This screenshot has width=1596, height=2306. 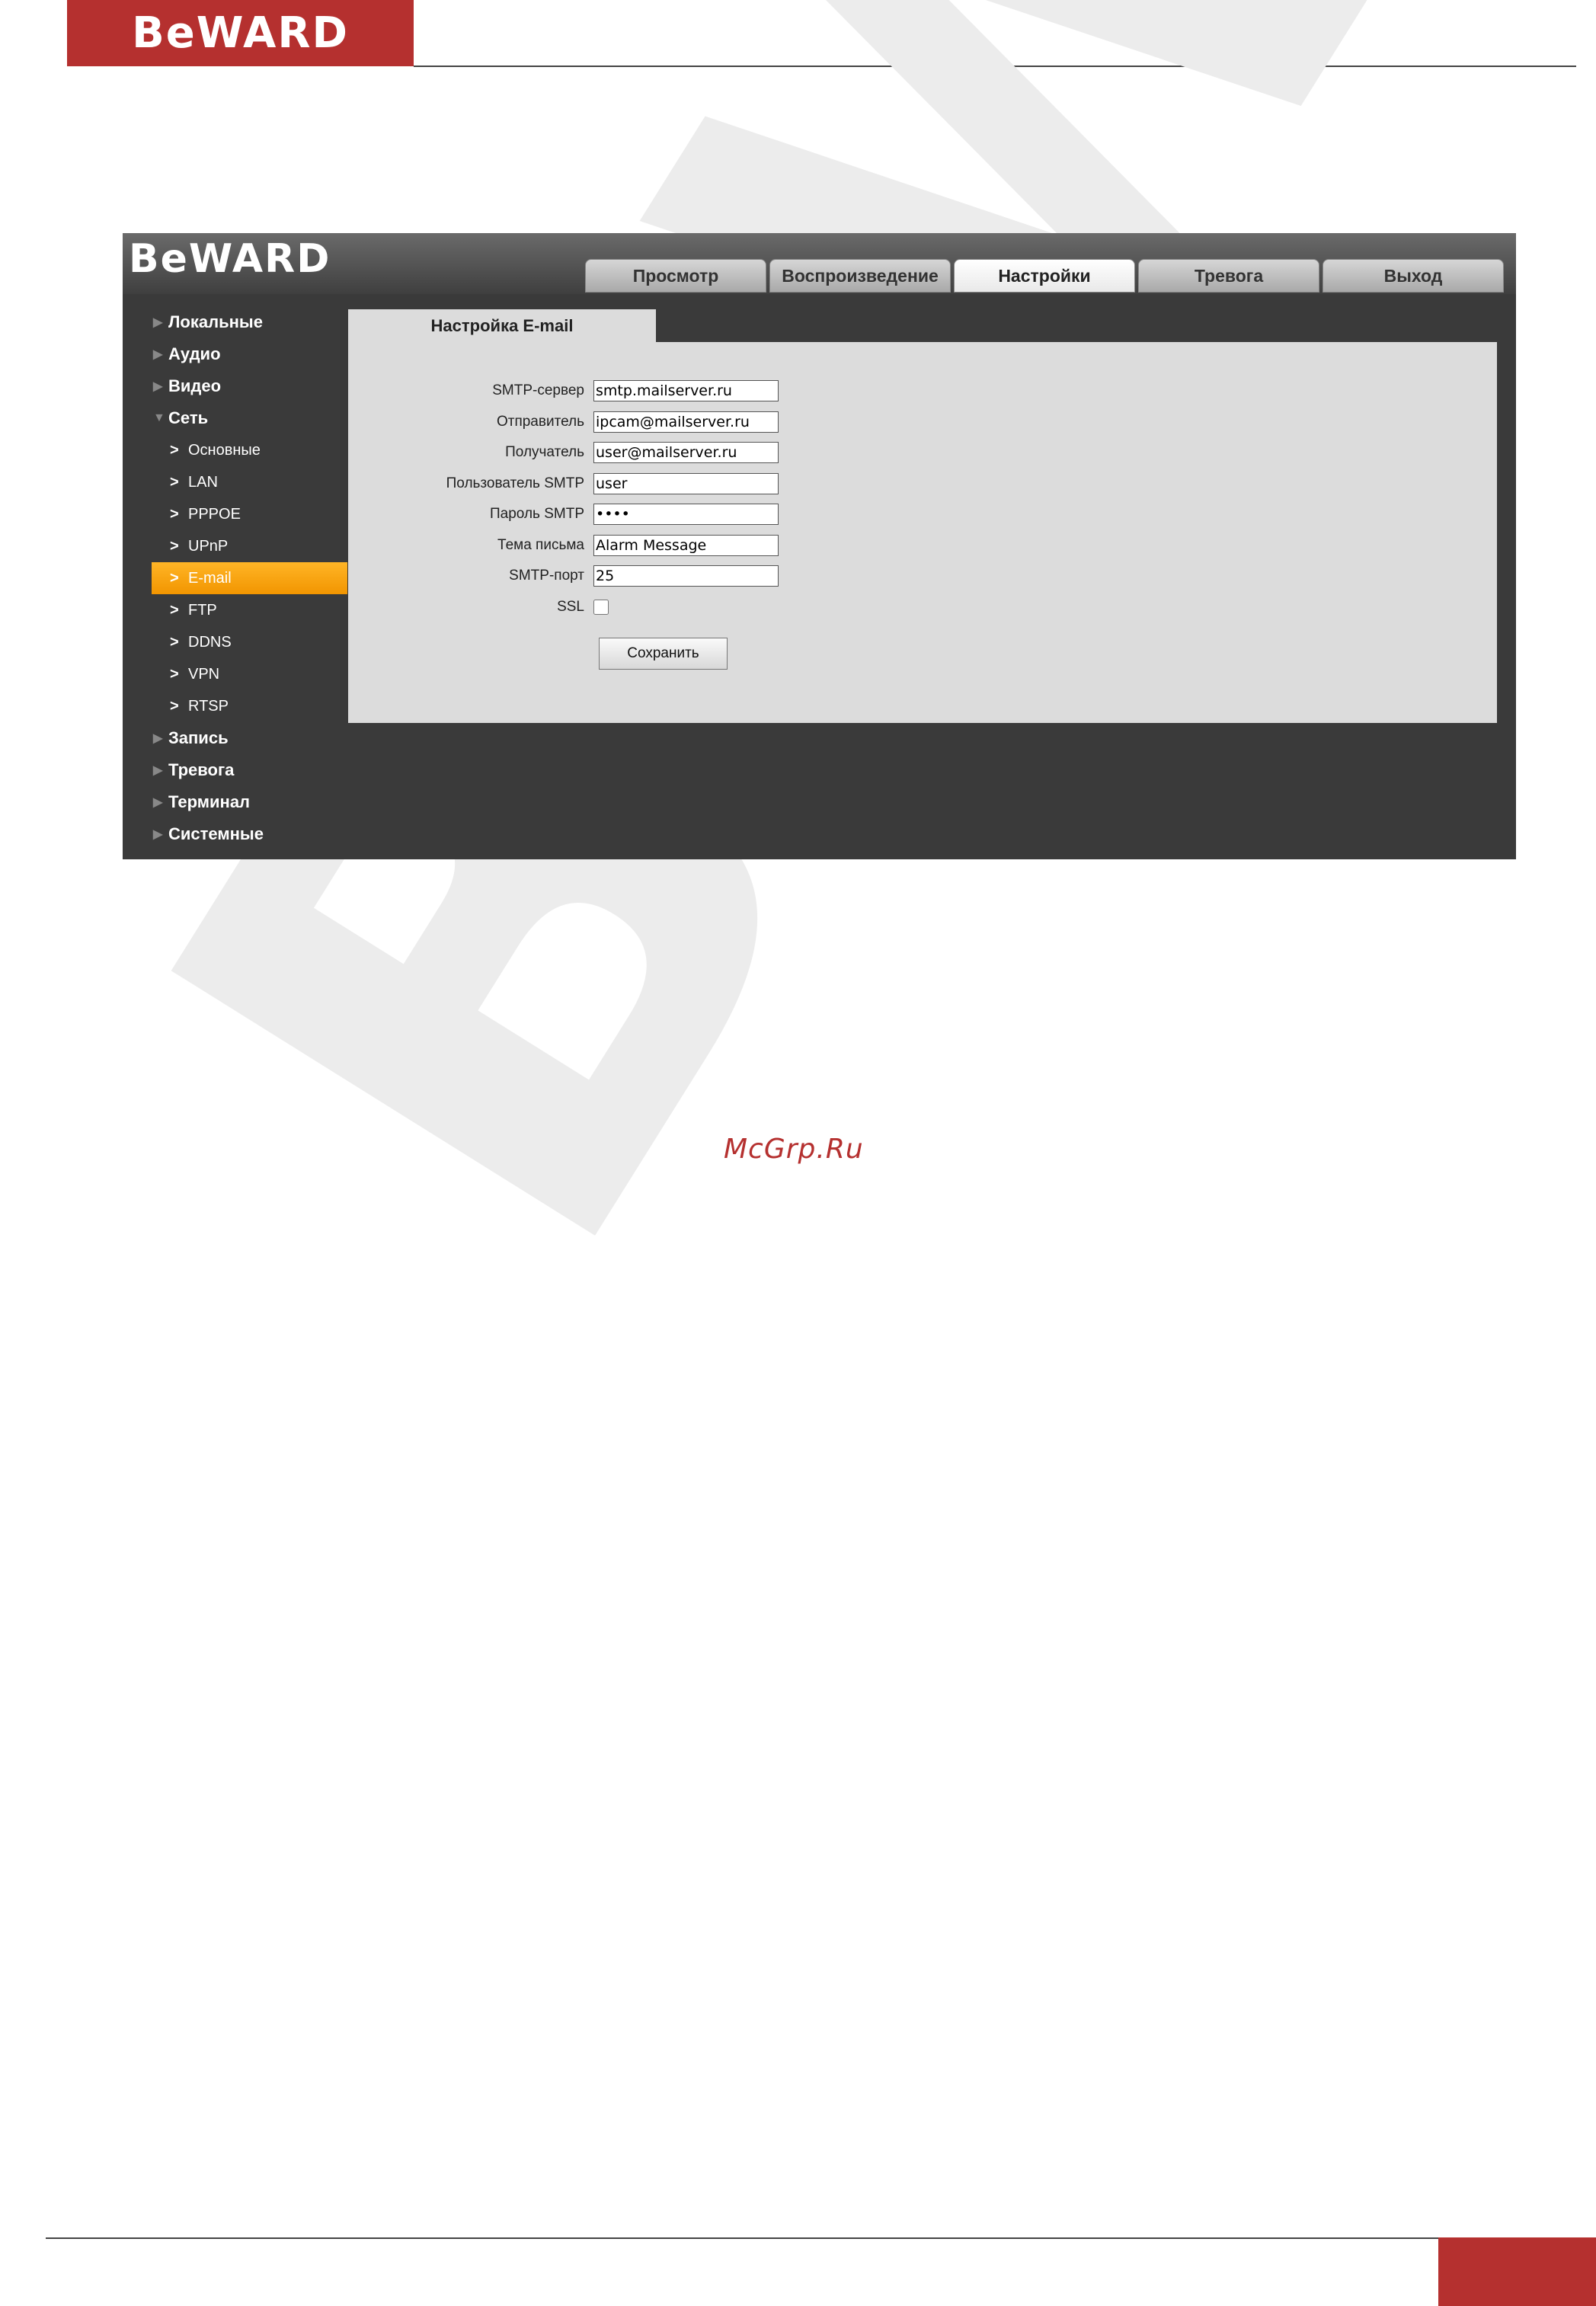 I want to click on sidebar-subitem-label: LAN, so click(x=203, y=482).